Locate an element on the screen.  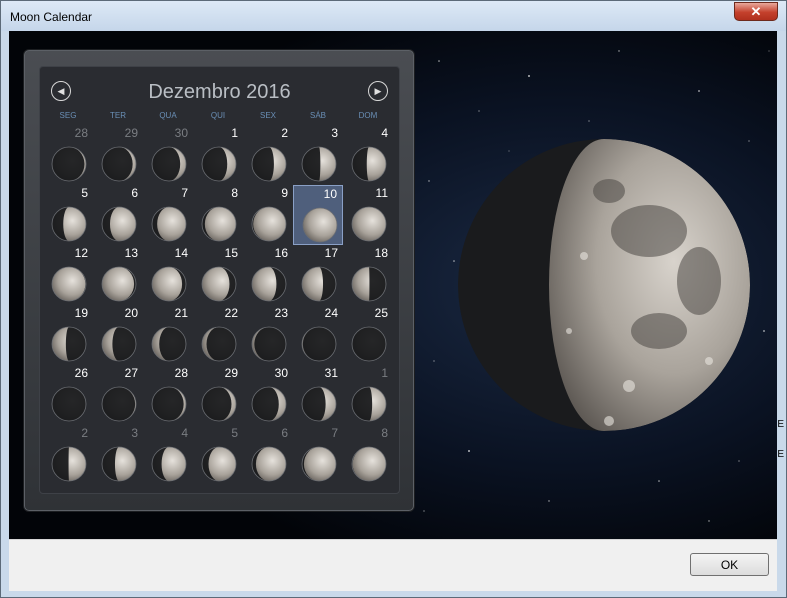
calendar-day-cell: 13 is located at coordinates (118, 275).